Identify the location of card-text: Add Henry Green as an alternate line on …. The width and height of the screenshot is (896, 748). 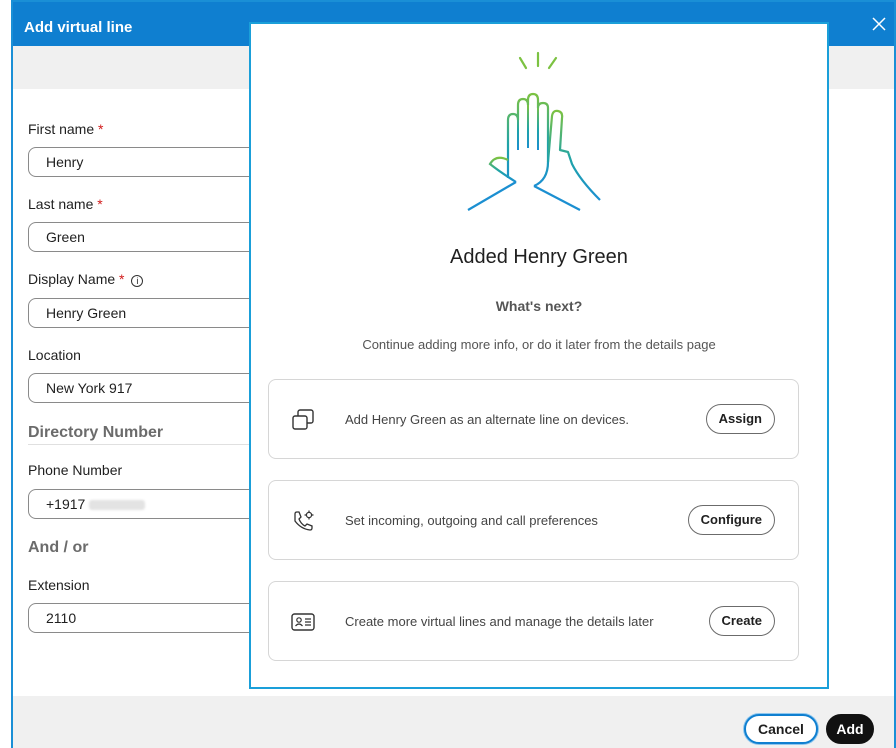
(487, 419).